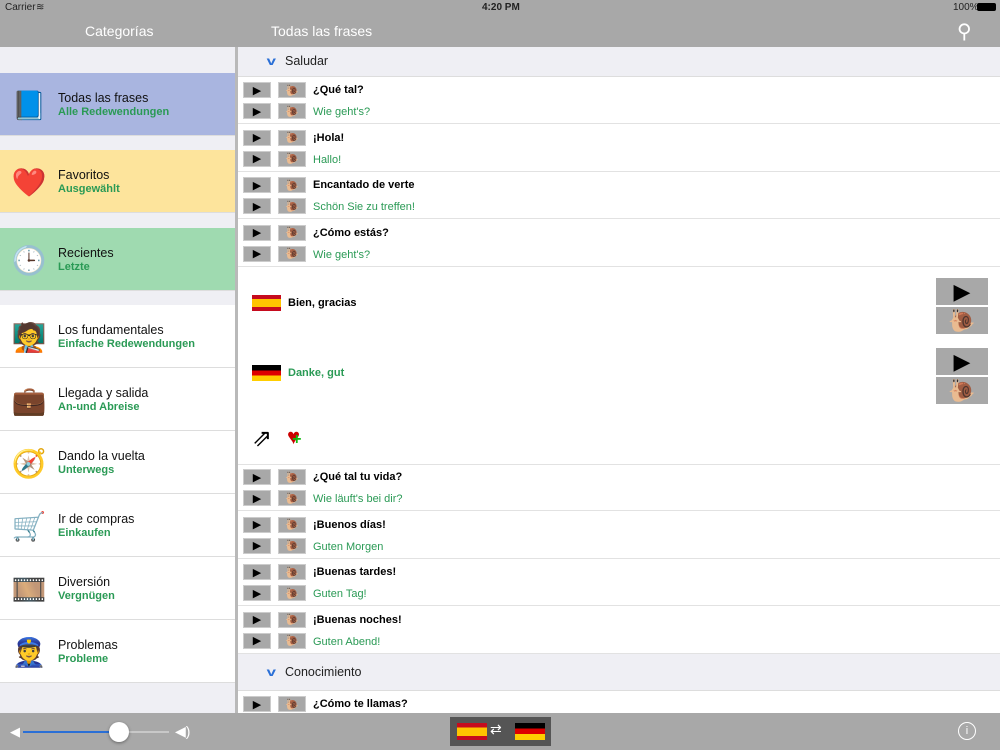 The width and height of the screenshot is (1000, 750). I want to click on phrase-row: ▶ 🐌 ¿Cómo te llamas?, so click(619, 702).